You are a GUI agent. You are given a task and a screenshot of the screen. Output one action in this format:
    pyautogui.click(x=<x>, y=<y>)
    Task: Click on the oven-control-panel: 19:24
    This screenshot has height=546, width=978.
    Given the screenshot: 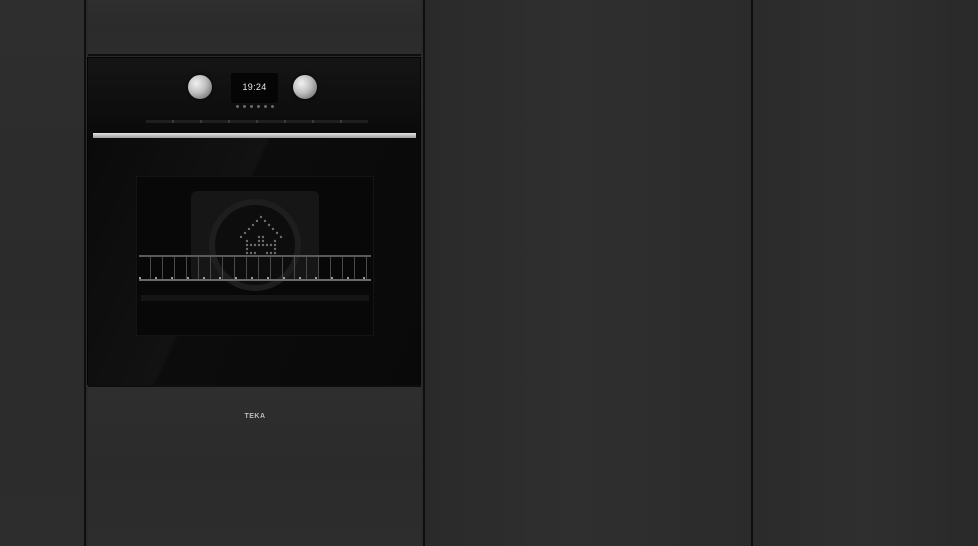 What is the action you would take?
    pyautogui.click(x=254, y=91)
    